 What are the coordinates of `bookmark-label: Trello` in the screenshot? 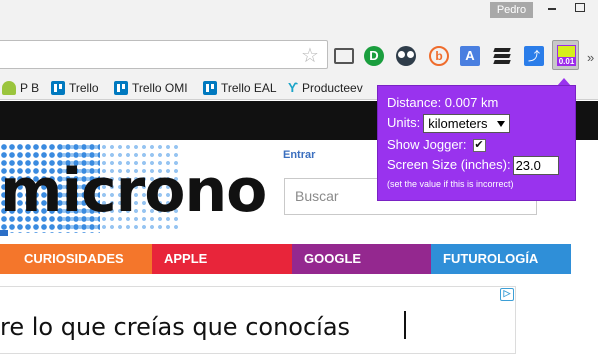 It's located at (84, 88).